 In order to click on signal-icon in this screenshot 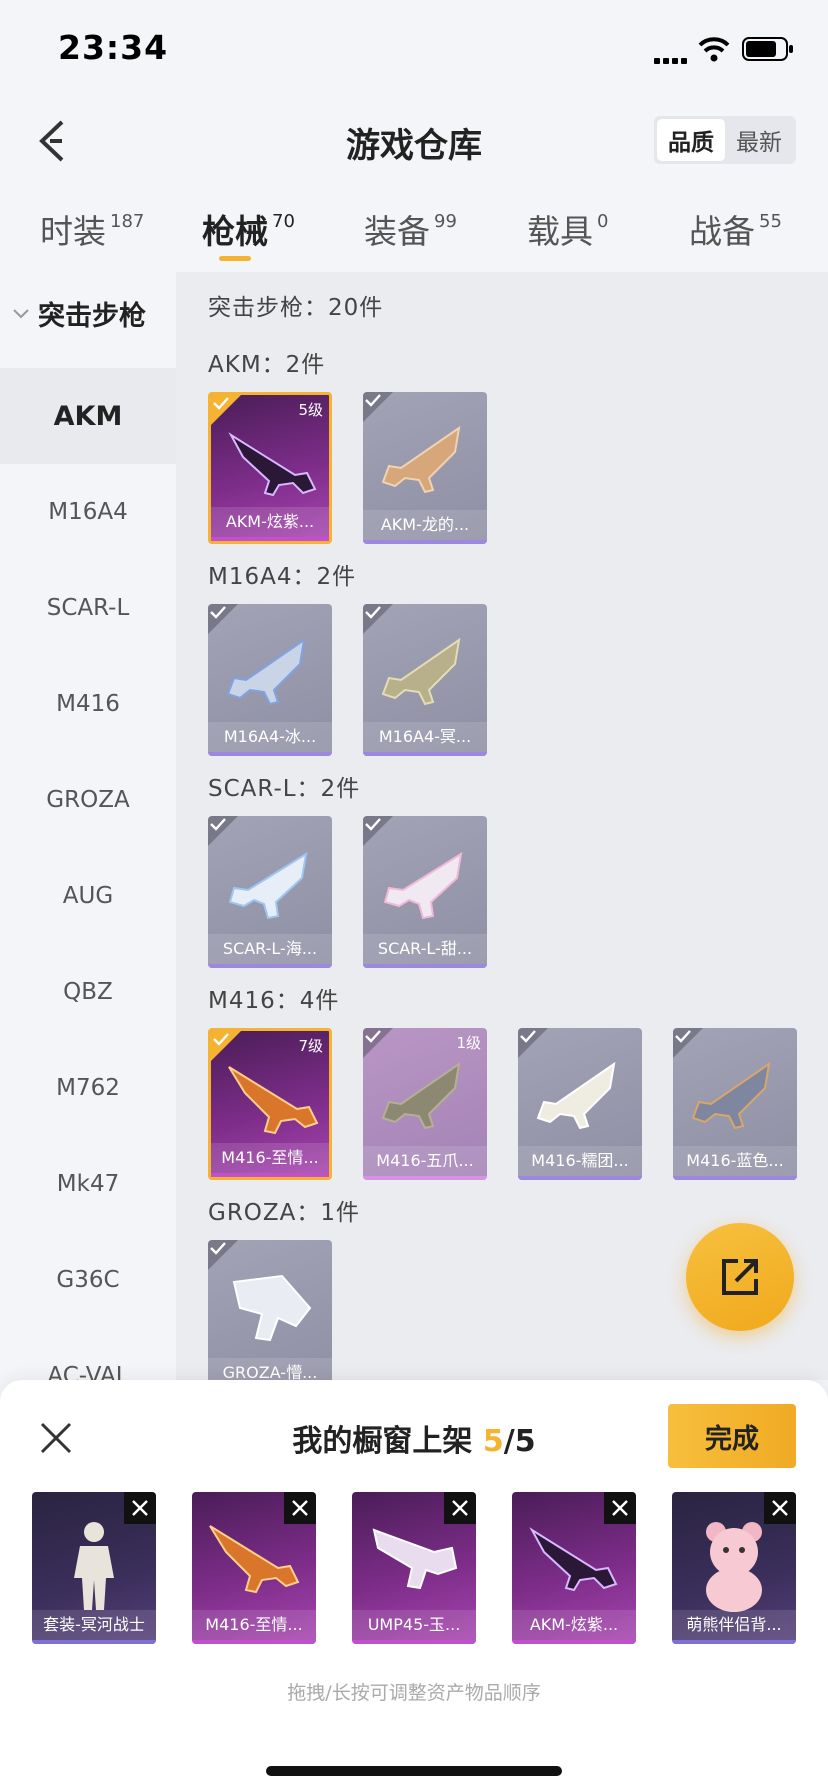, I will do `click(671, 60)`.